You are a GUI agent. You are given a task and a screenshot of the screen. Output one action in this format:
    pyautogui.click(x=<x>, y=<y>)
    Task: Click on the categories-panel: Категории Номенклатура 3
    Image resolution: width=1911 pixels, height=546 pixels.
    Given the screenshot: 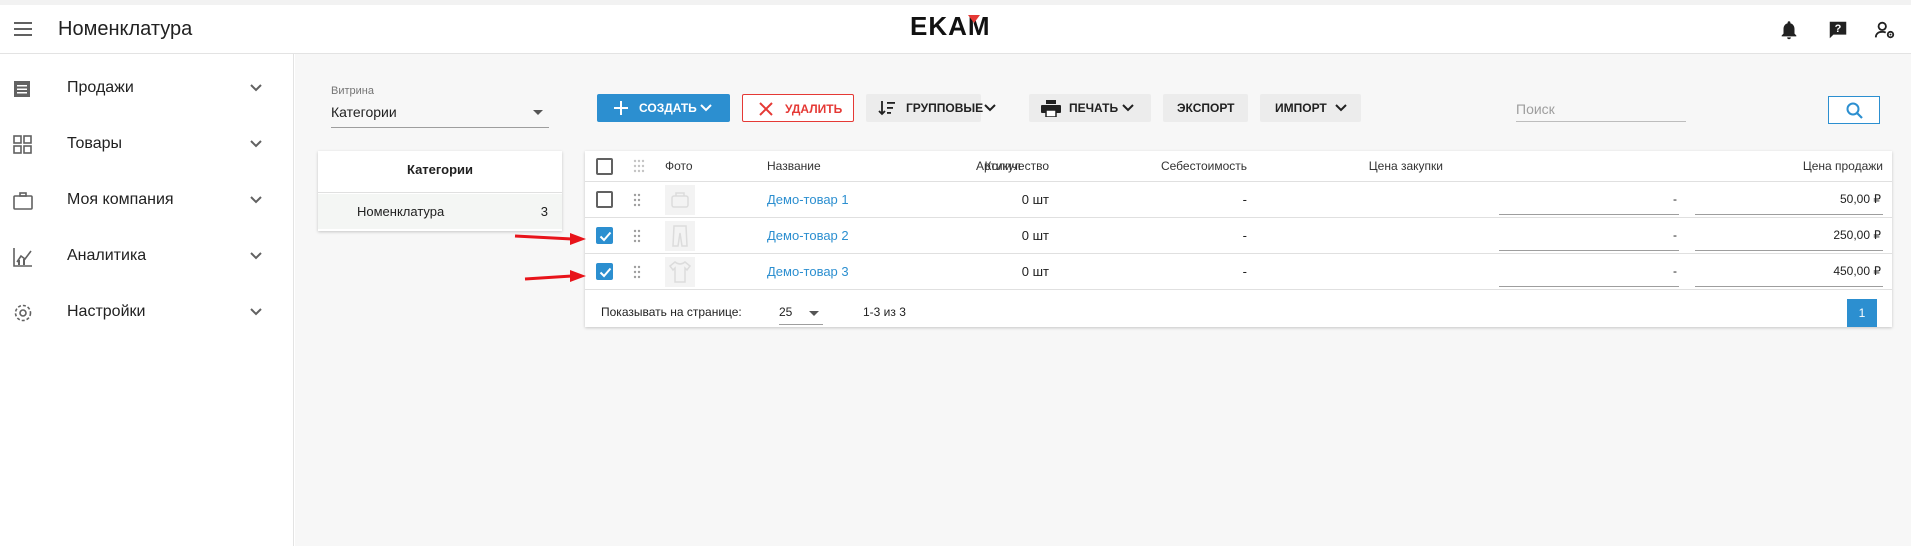 What is the action you would take?
    pyautogui.click(x=440, y=191)
    